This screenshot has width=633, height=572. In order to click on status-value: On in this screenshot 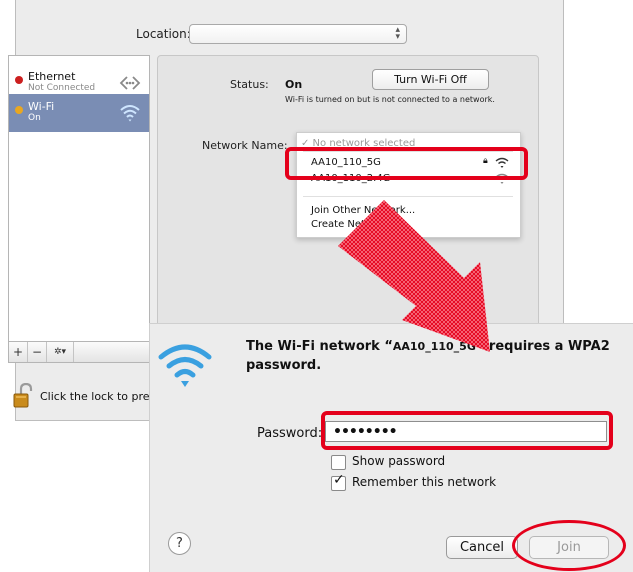, I will do `click(294, 84)`.